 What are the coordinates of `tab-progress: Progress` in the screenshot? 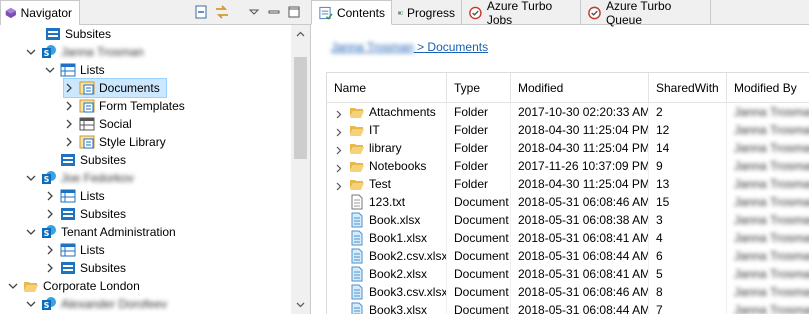 It's located at (427, 12).